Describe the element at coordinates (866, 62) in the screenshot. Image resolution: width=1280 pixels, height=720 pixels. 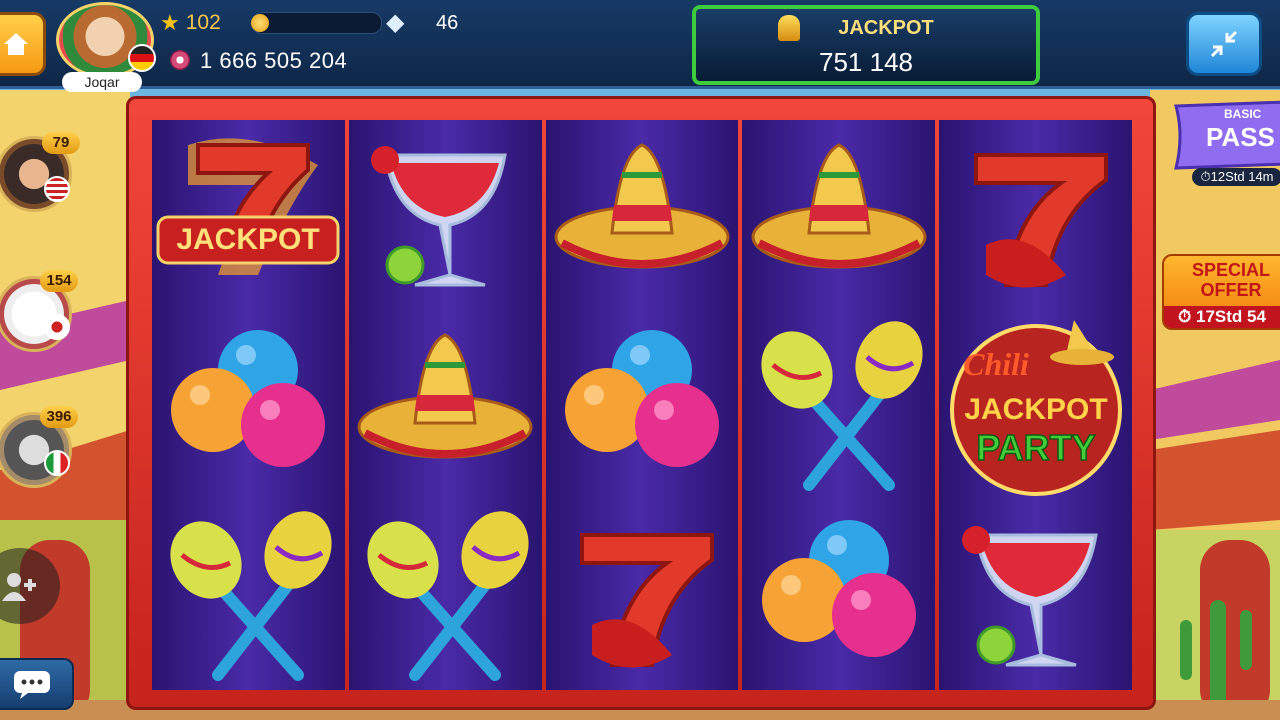
I see `jackpot-value: 751 148` at that location.